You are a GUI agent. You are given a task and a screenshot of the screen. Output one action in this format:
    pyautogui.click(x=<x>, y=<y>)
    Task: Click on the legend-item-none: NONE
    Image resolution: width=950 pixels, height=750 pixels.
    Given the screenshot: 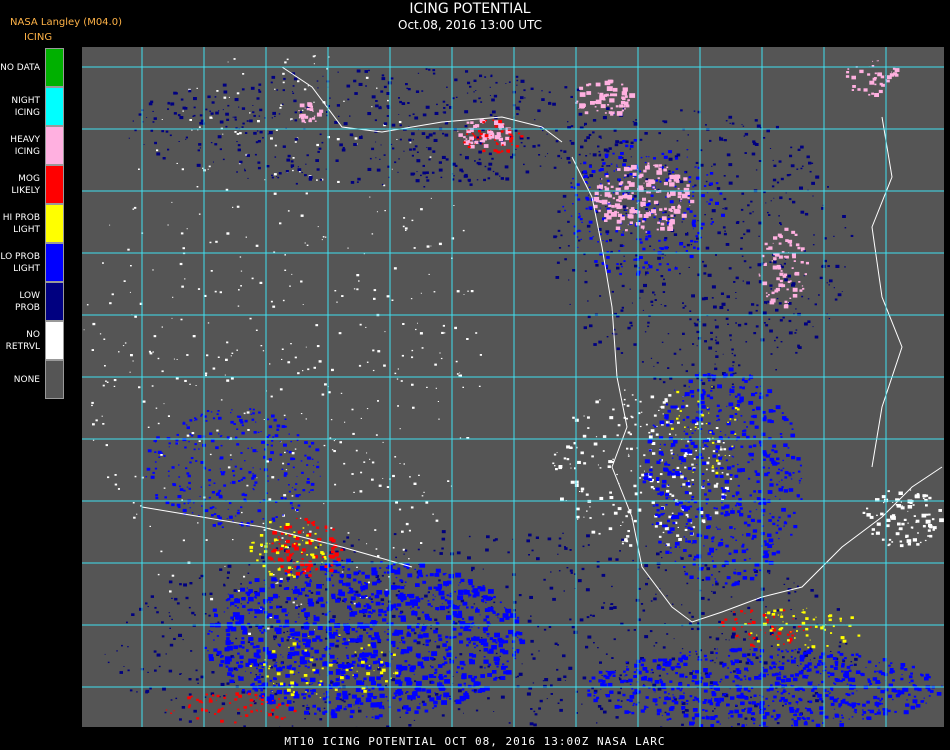 What is the action you would take?
    pyautogui.click(x=33, y=379)
    